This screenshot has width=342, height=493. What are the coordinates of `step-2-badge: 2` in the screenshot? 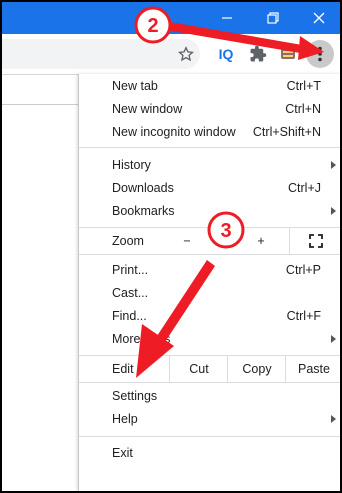 It's located at (153, 25).